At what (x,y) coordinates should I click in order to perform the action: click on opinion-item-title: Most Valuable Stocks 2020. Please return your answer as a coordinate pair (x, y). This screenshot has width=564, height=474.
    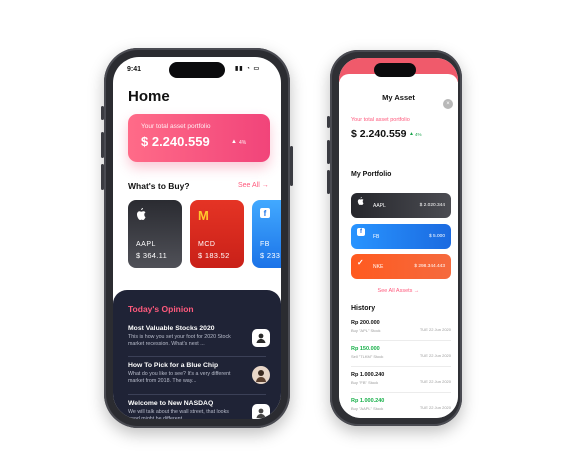
    Looking at the image, I should click on (171, 328).